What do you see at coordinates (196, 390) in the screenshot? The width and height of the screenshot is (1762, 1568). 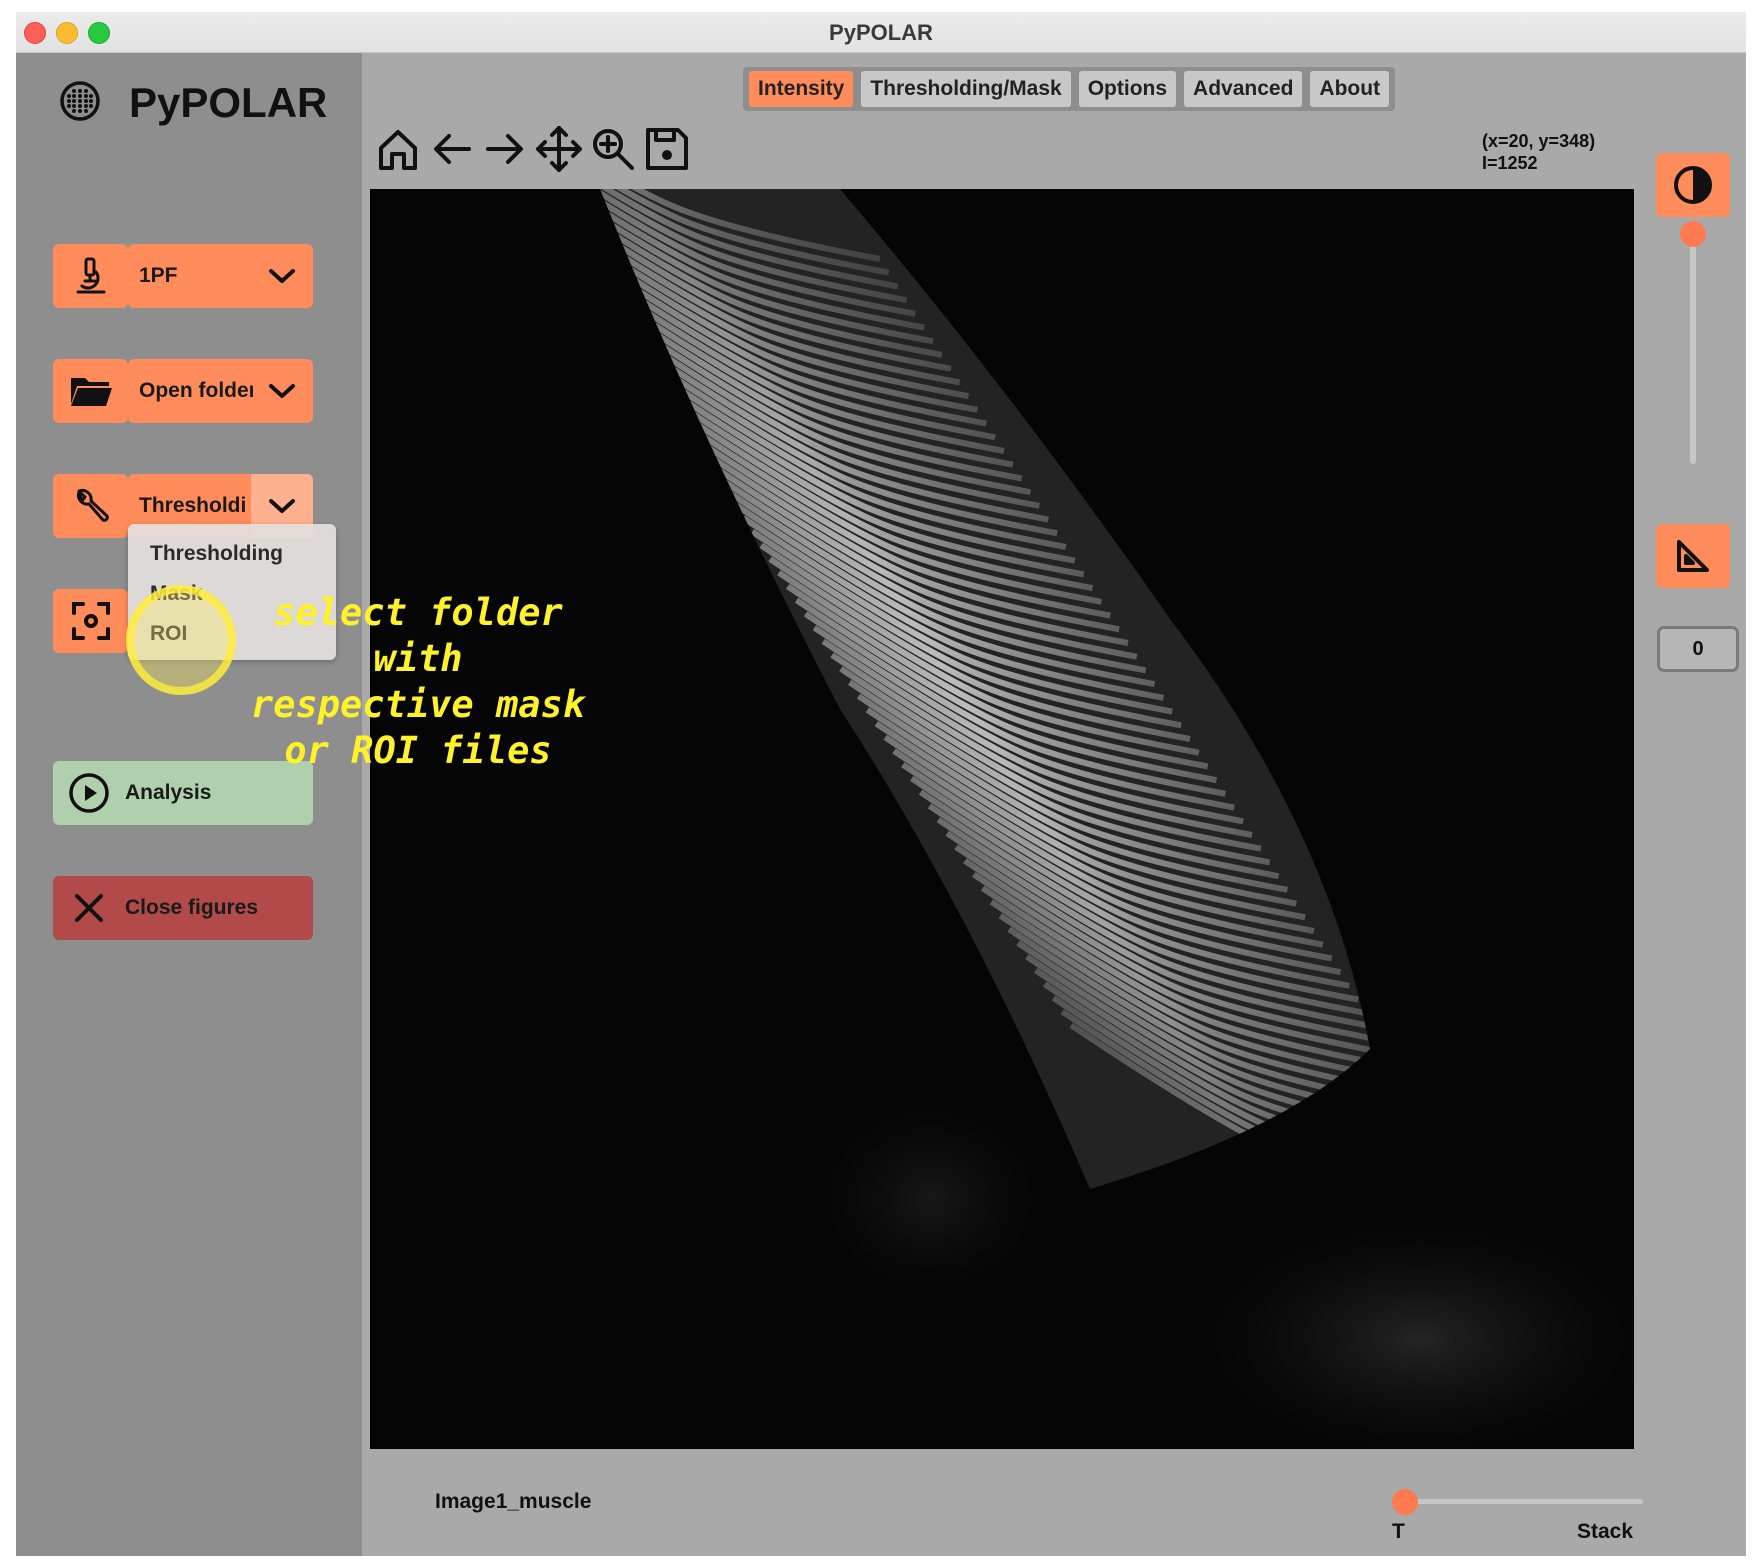 I see `open-value: Open folder` at bounding box center [196, 390].